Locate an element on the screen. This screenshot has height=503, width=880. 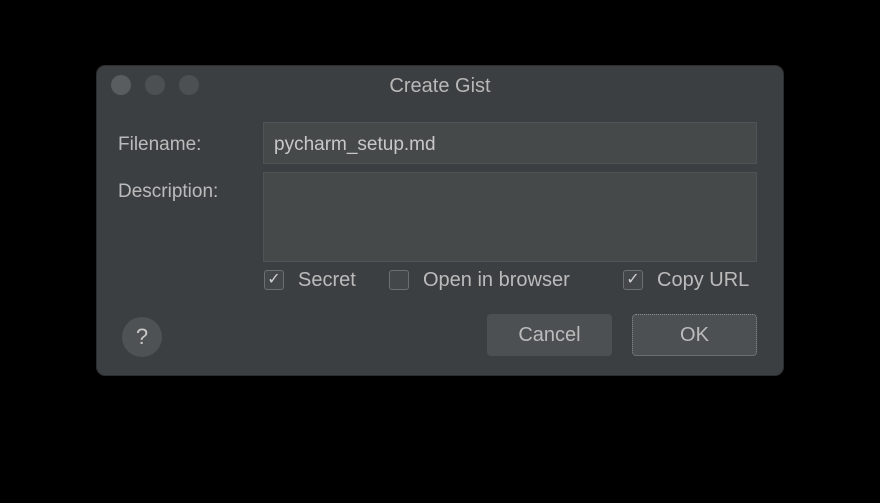
secret-option: ✓ Secret is located at coordinates (310, 280).